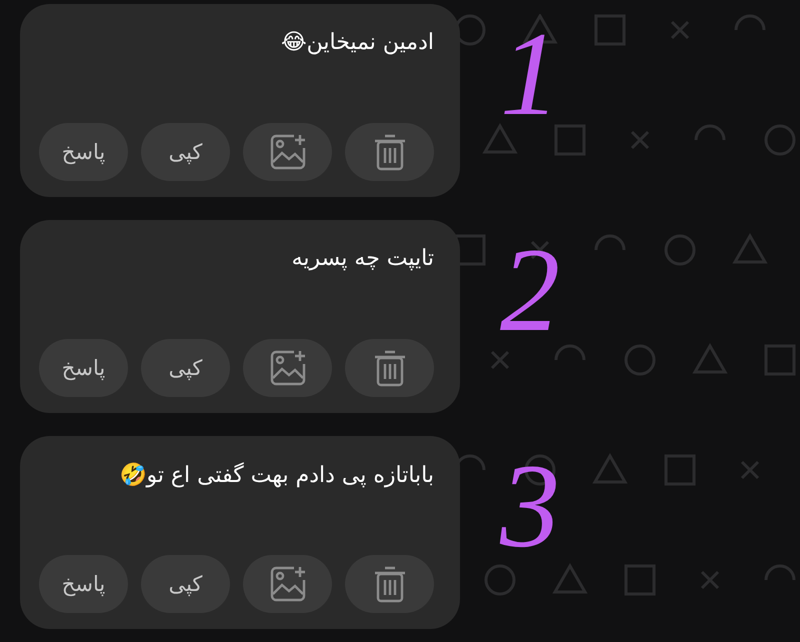 Image resolution: width=800 pixels, height=642 pixels. I want to click on handwritten-number: 2, so click(530, 290).